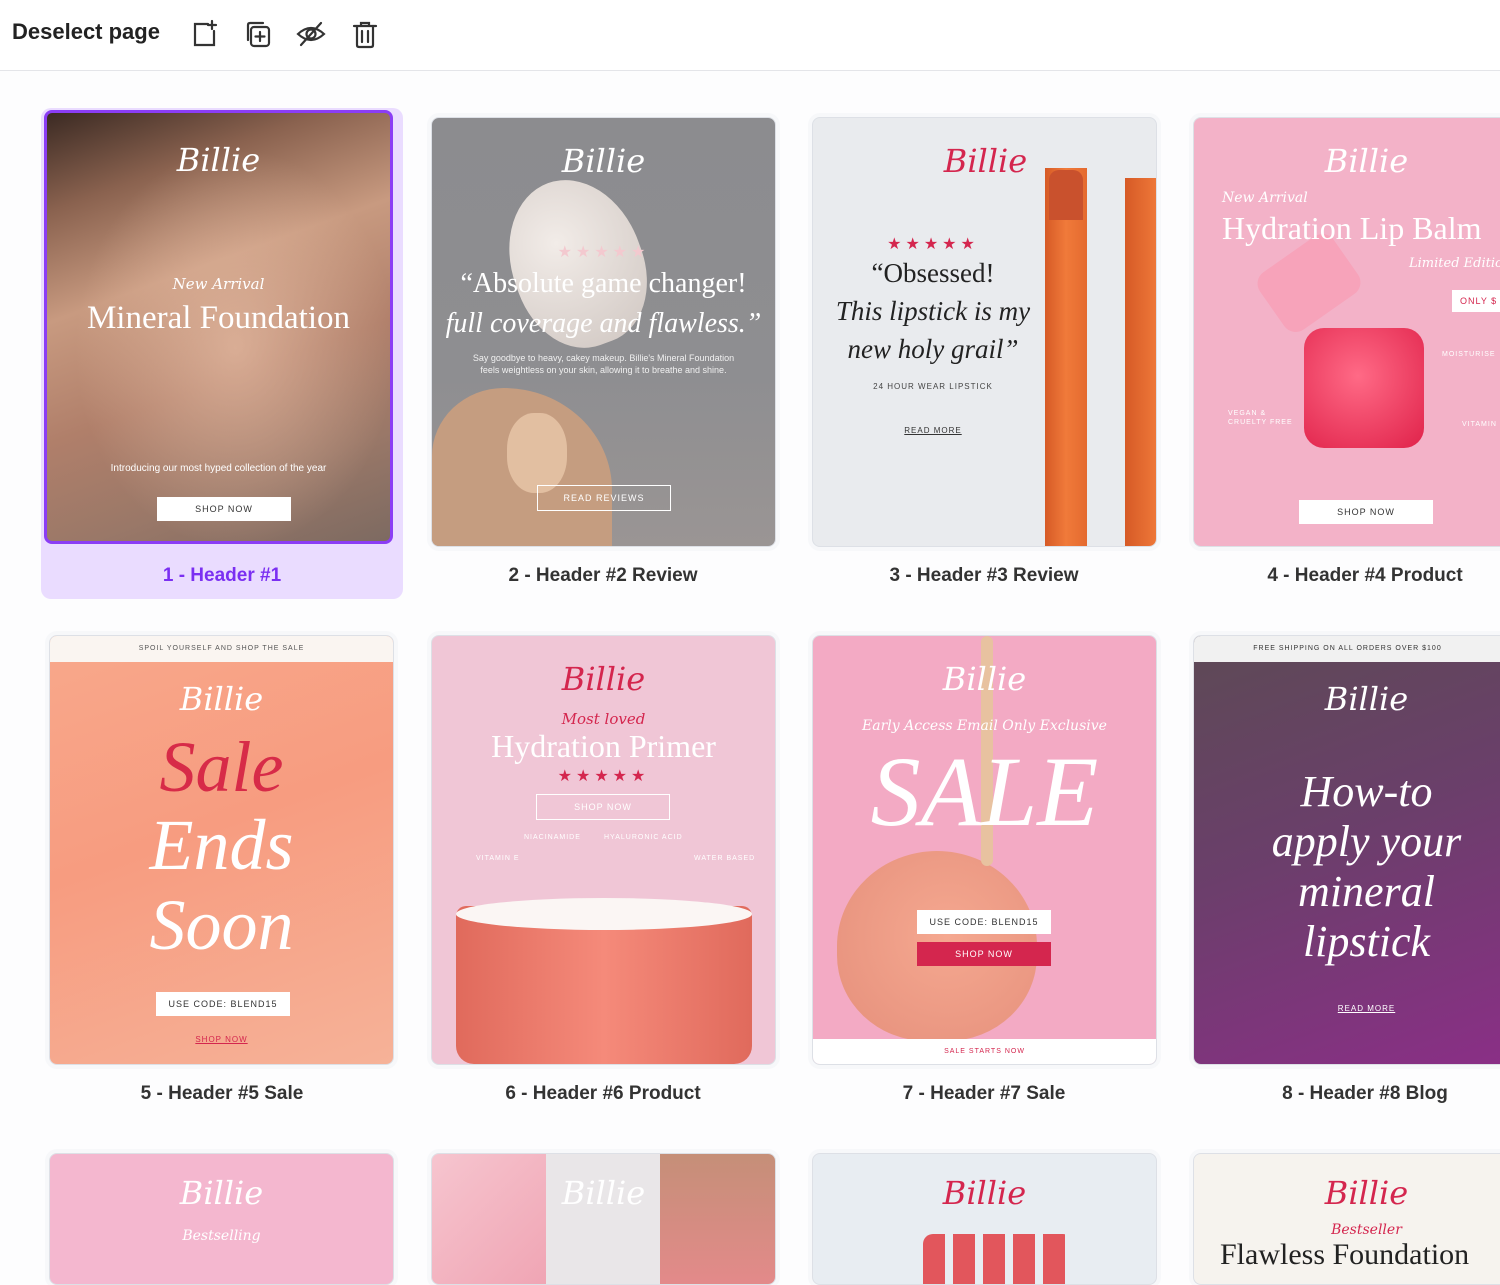 This screenshot has height=1285, width=1500. I want to click on feature-label: VITAMIN, so click(1479, 424).